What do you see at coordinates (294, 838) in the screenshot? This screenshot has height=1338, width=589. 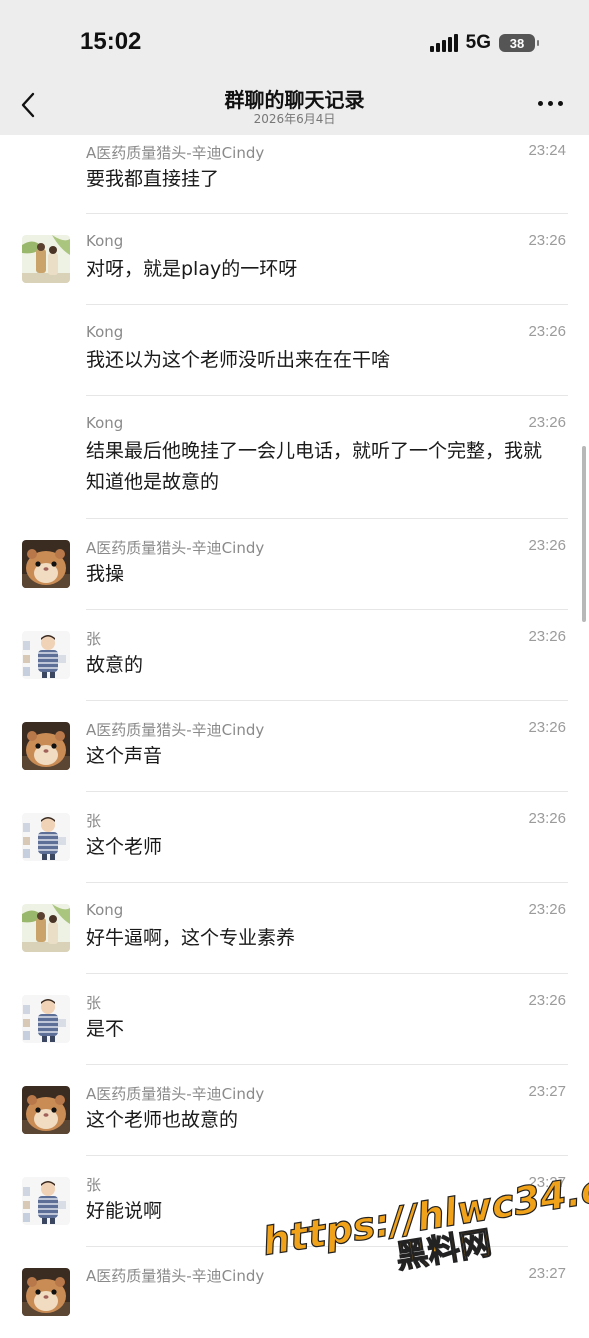 I see `chat-message: 张 23:26 这个老师` at bounding box center [294, 838].